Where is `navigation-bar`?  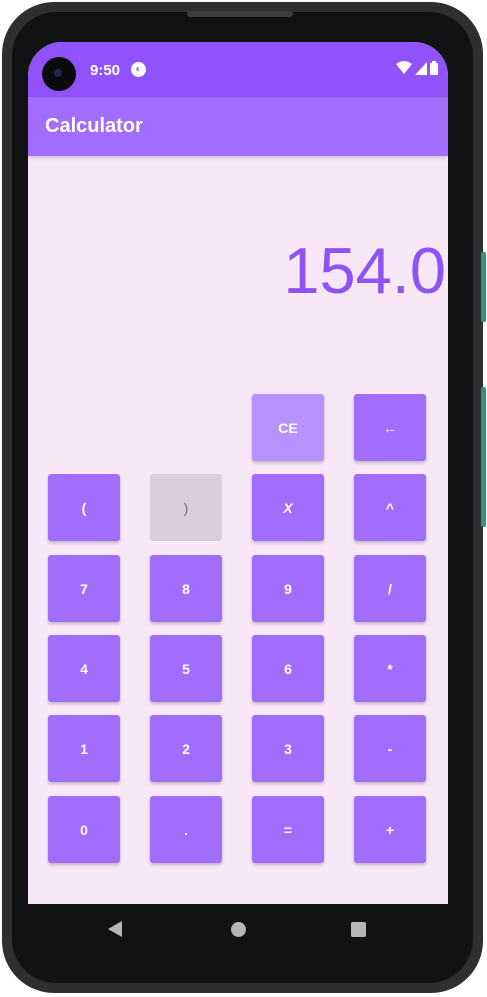 navigation-bar is located at coordinates (238, 930).